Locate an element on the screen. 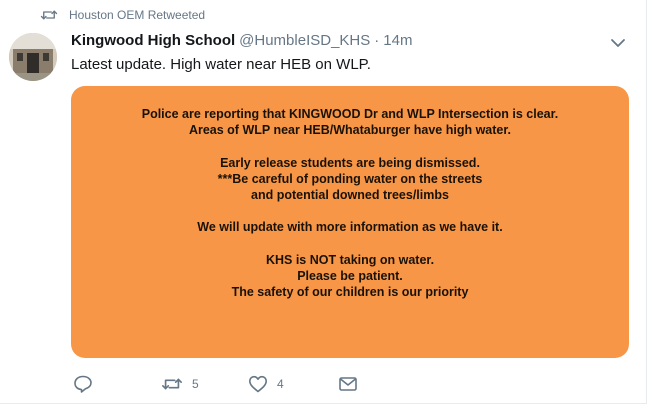 Image resolution: width=647 pixels, height=404 pixels. envelope-icon is located at coordinates (348, 384).